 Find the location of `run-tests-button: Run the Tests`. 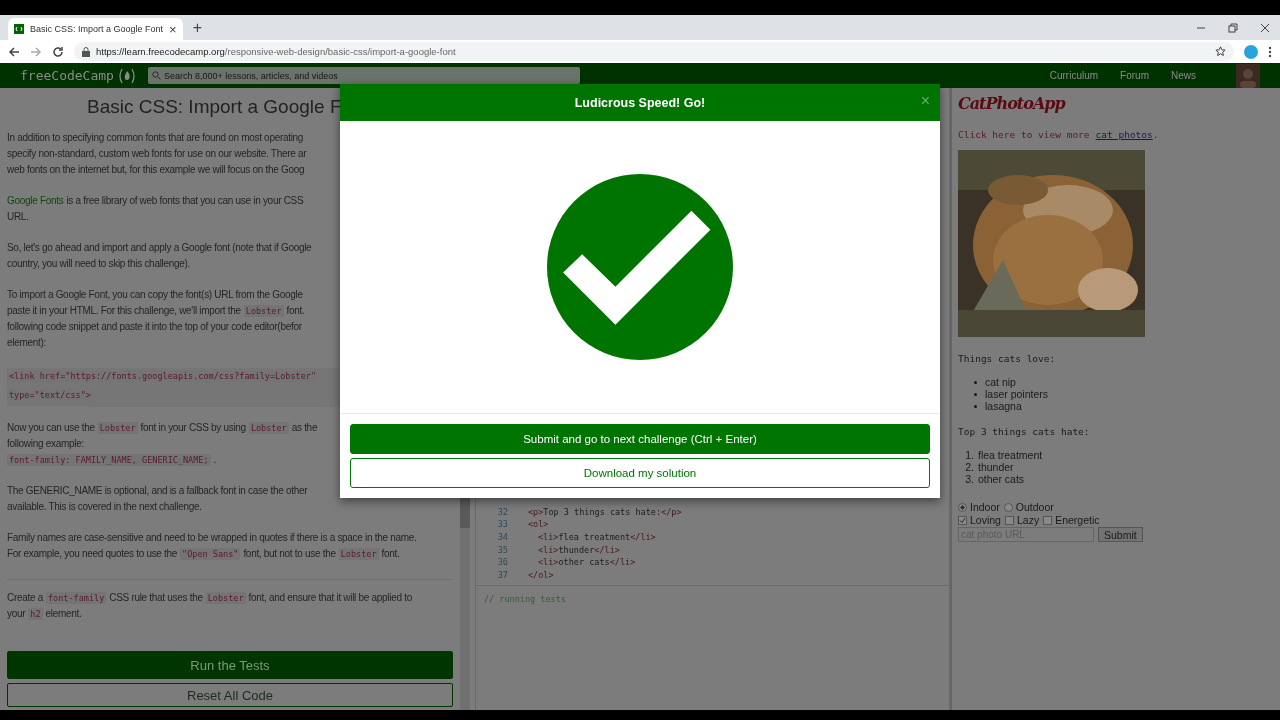

run-tests-button: Run the Tests is located at coordinates (230, 665).